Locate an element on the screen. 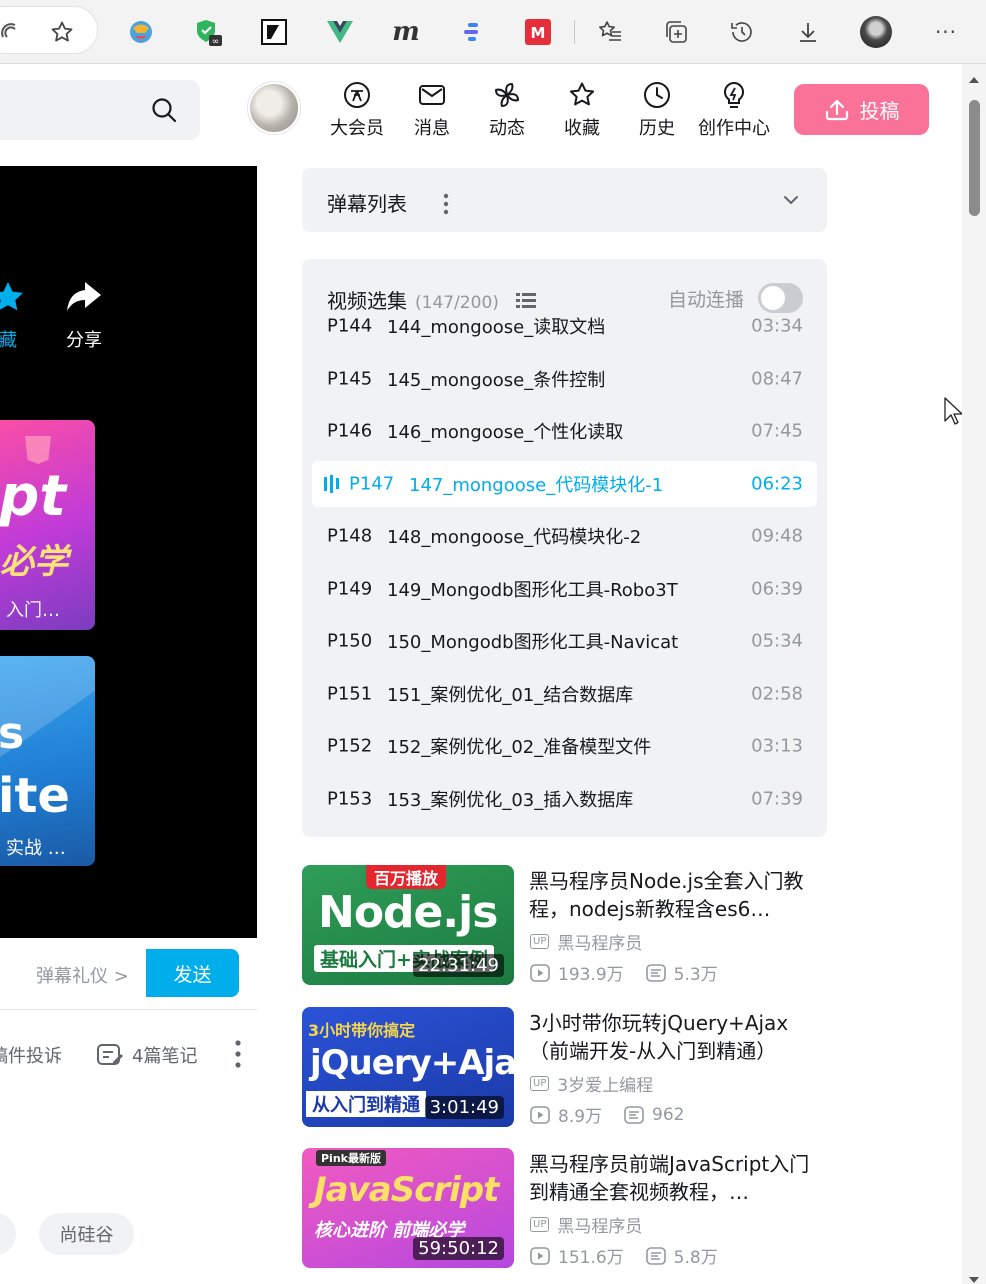  notes-link: 4篇笔记 is located at coordinates (146, 1055).